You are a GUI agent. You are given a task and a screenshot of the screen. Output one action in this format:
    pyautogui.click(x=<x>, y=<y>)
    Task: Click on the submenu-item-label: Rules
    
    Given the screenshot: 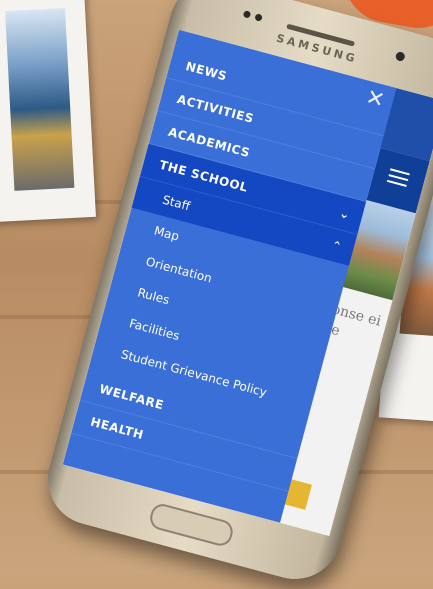 What is the action you would take?
    pyautogui.click(x=153, y=296)
    